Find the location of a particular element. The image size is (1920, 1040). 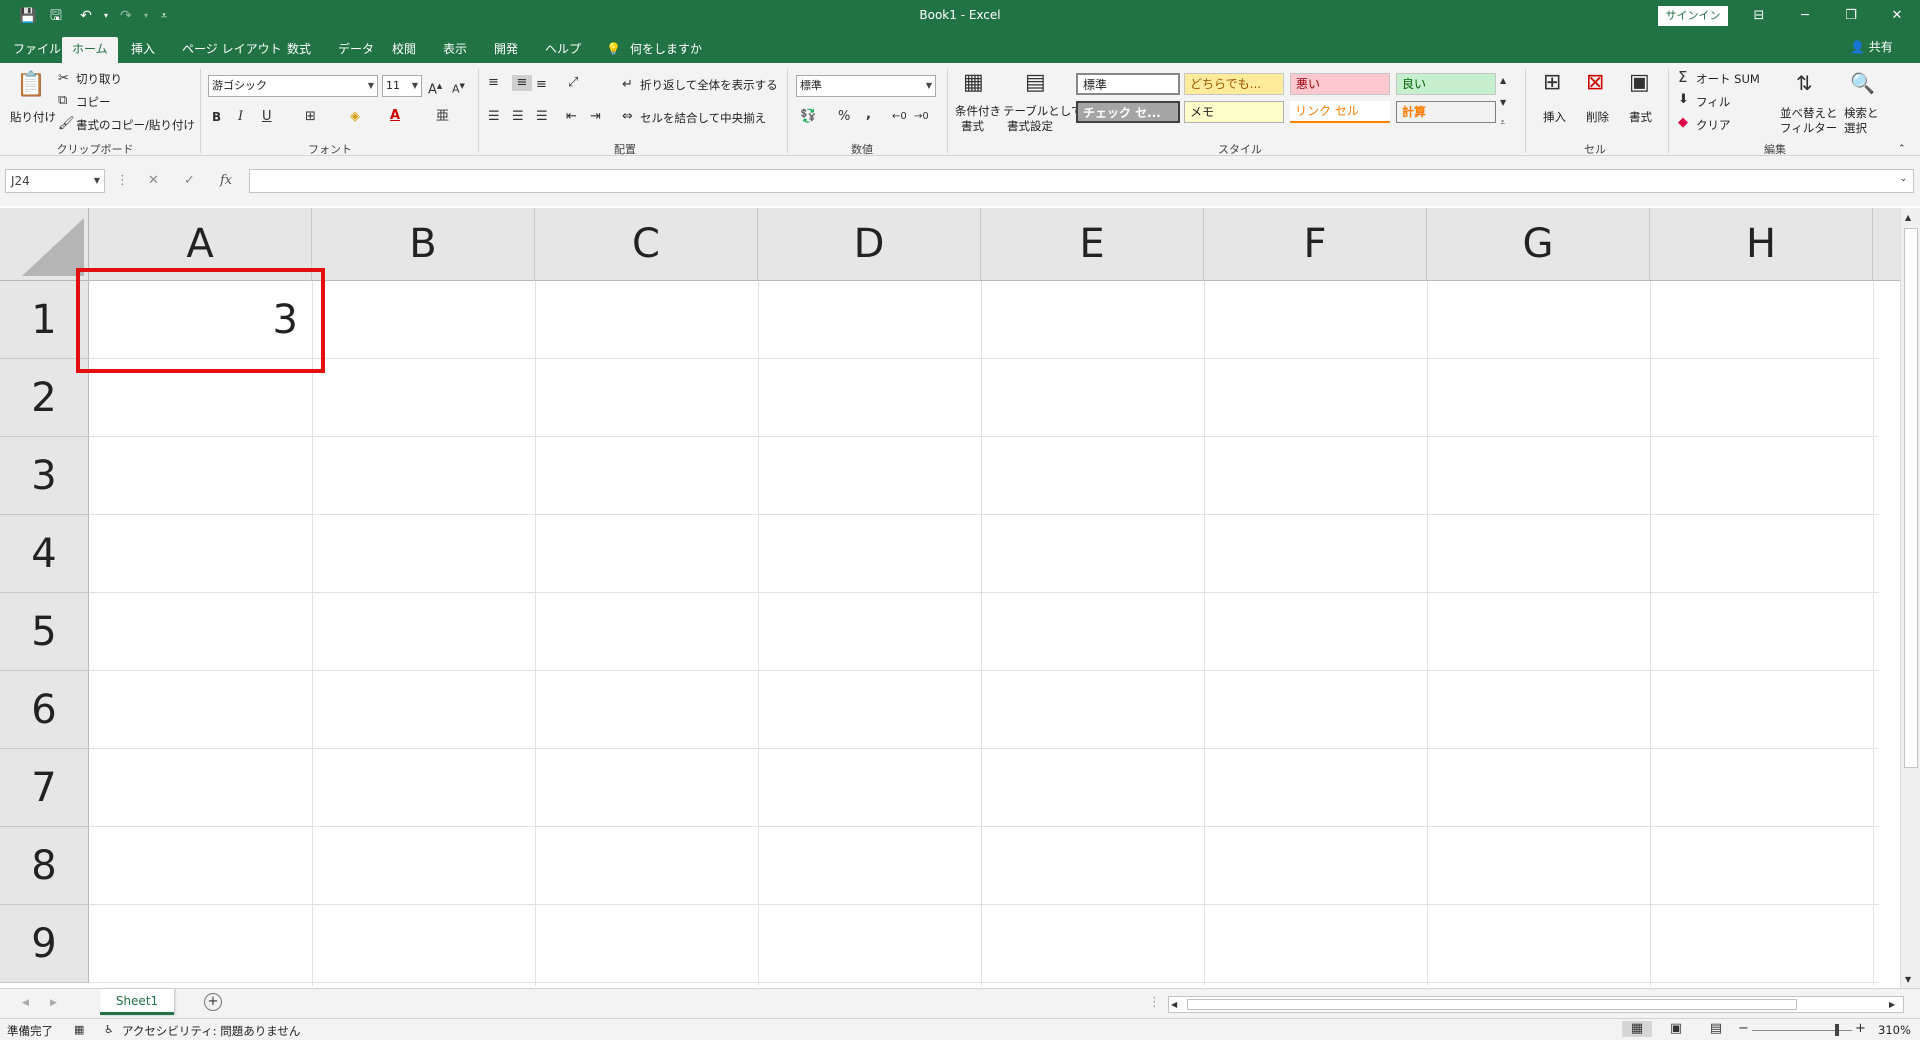

orientation-icon: ⤢ is located at coordinates (573, 83).